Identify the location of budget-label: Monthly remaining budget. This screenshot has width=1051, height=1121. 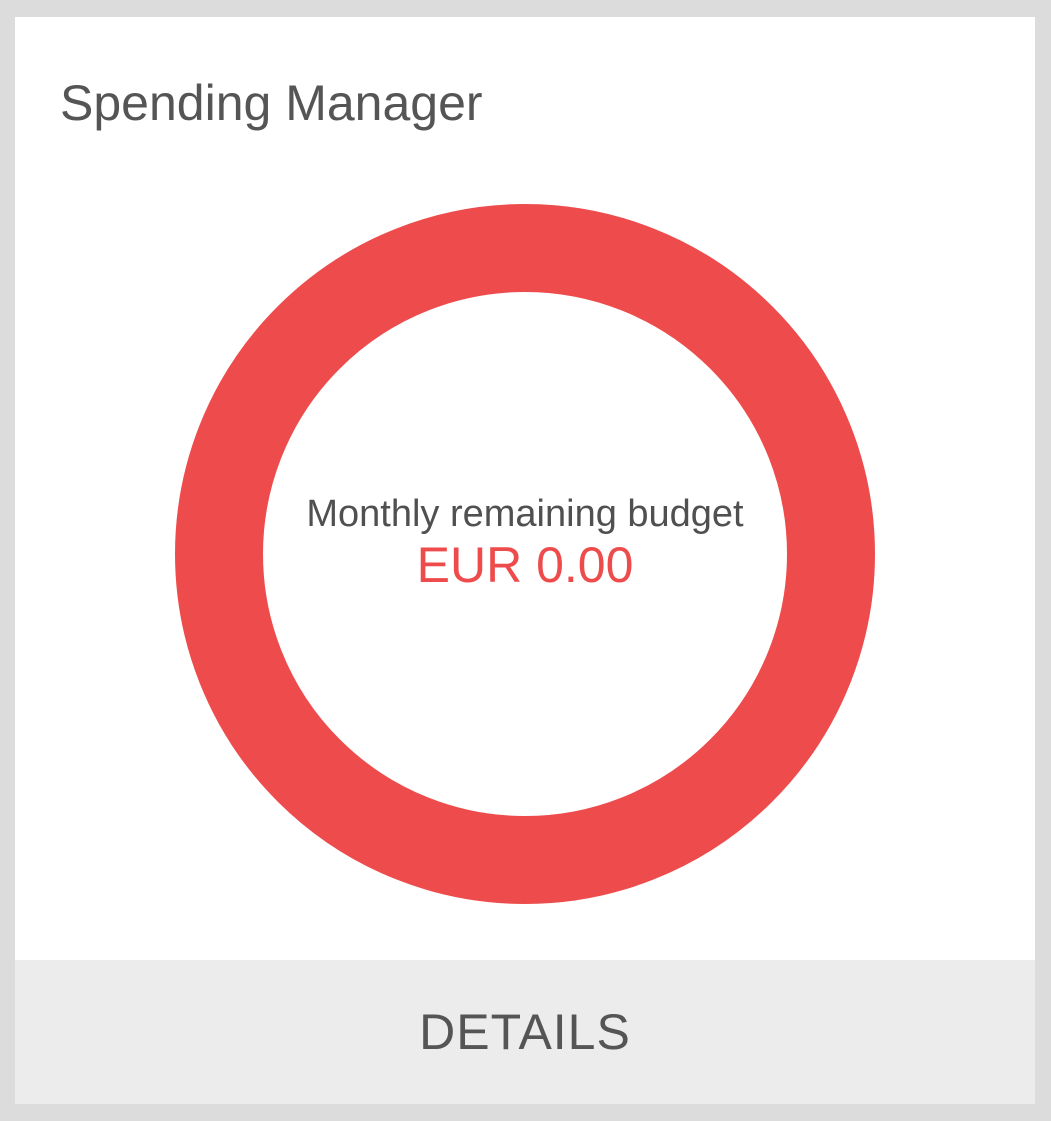
(525, 514).